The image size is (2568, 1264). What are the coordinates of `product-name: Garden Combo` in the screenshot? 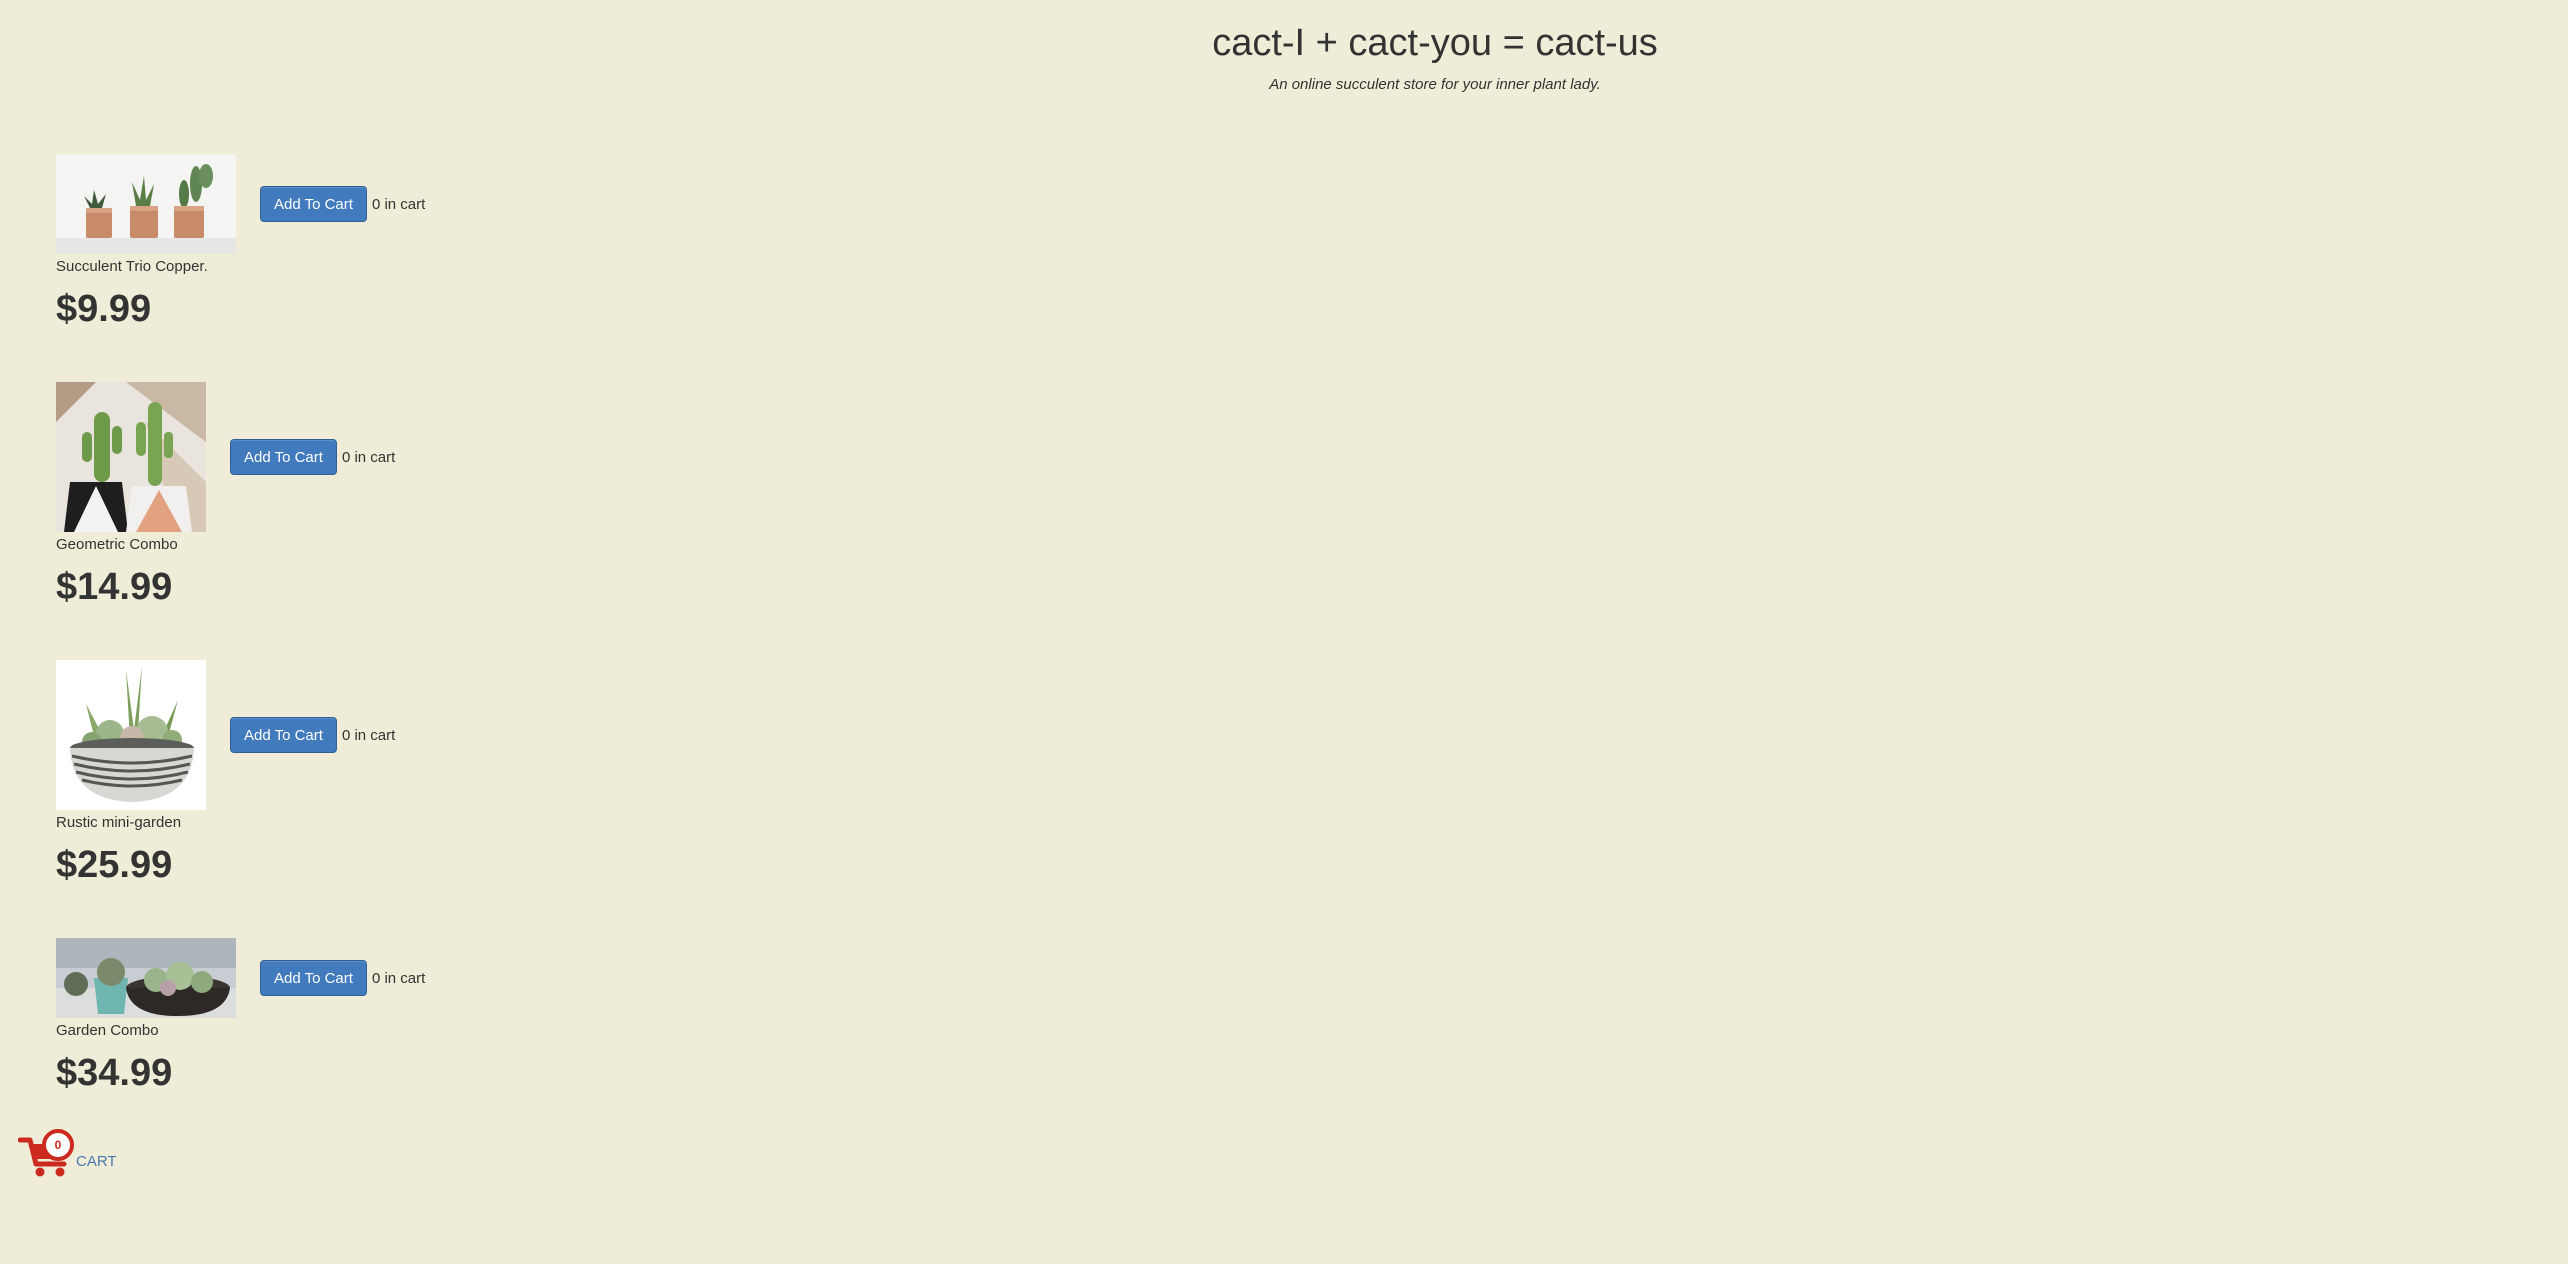 It's located at (107, 1030).